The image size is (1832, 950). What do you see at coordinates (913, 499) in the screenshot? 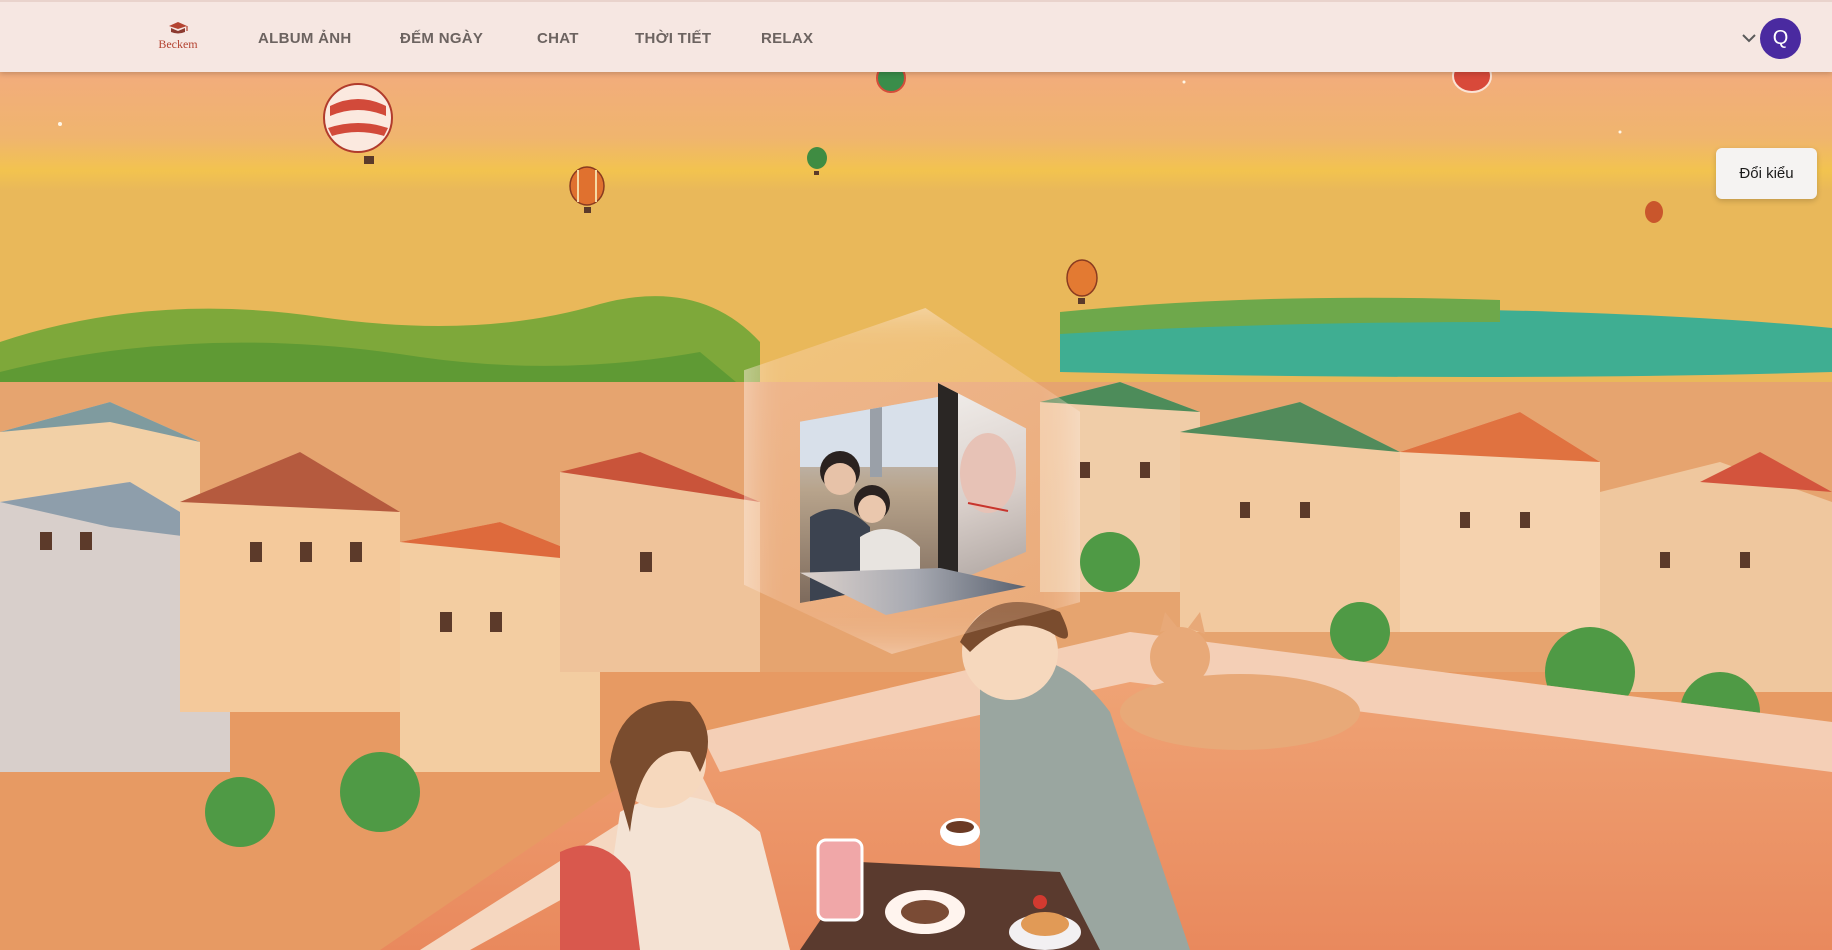
I see `photo-cube` at bounding box center [913, 499].